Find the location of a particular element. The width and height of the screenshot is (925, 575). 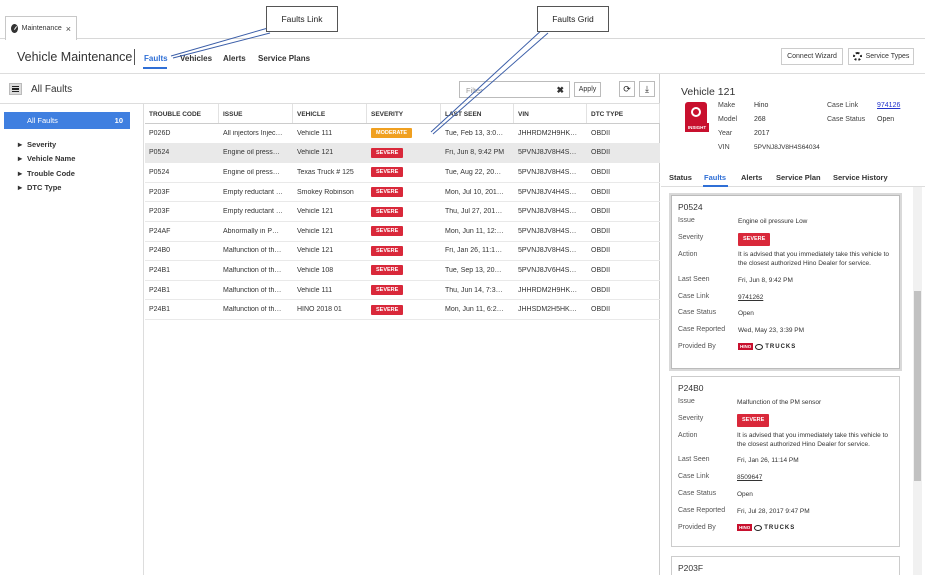

facet-all-faults: All Faults 10 is located at coordinates (67, 120).